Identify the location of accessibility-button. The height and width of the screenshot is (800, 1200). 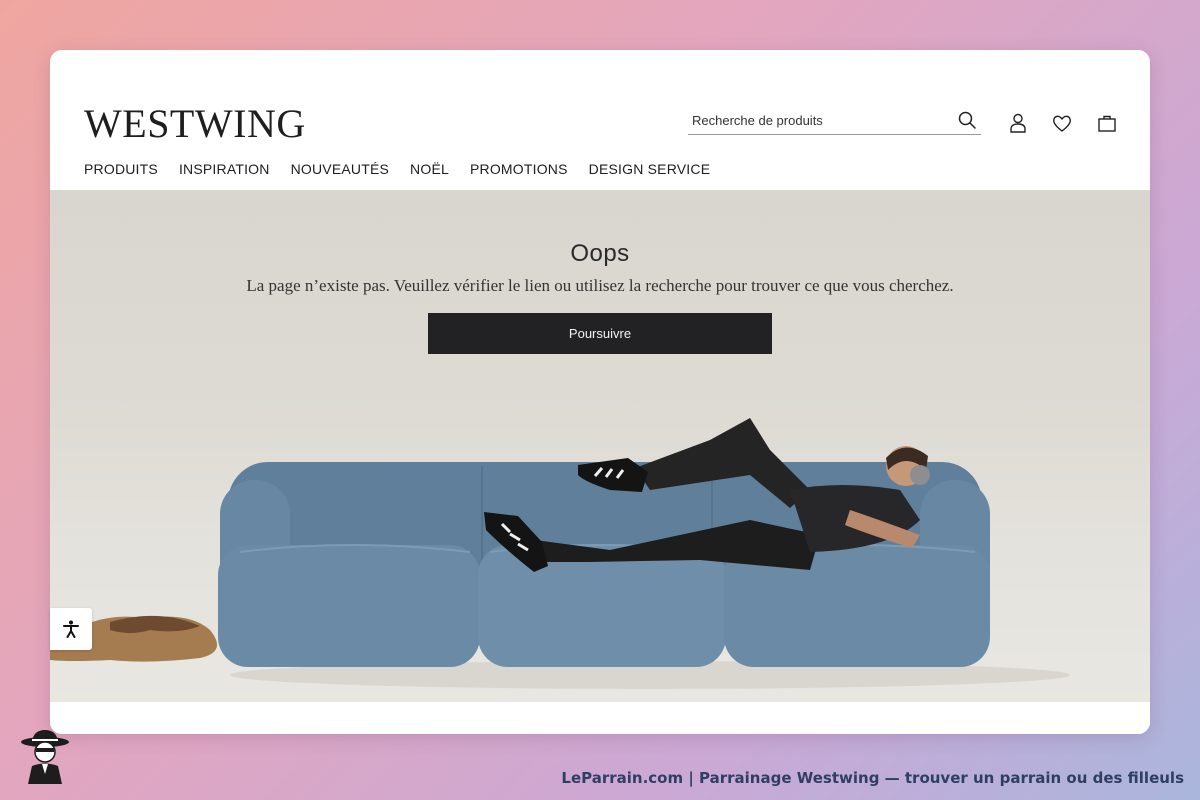
(71, 629).